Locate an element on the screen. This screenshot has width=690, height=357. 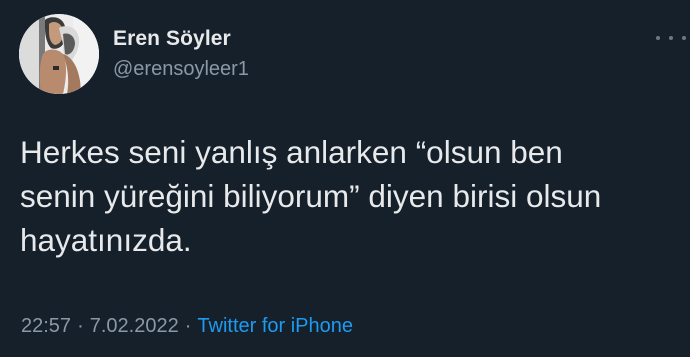
profile-photo-icon is located at coordinates (59, 54).